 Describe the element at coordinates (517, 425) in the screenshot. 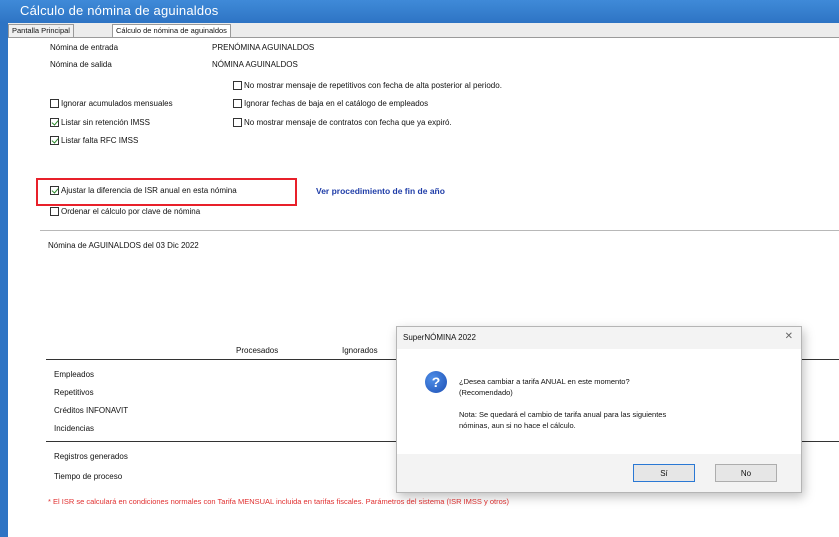

I see `dialog-note-line2: nóminas, aun si no hace el cálculo.` at that location.